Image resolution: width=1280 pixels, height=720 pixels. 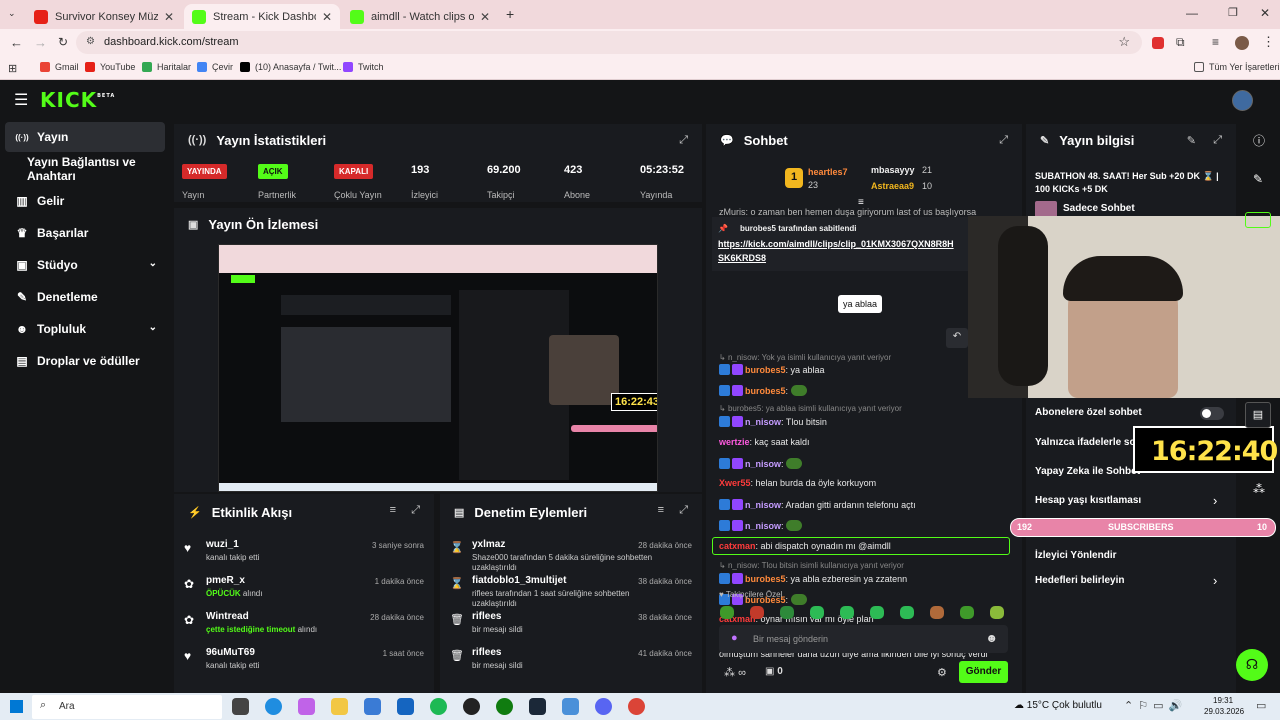 I want to click on chat-message: burobes5: ya abla ezberesin ya zzatenn, so click(x=869, y=578).